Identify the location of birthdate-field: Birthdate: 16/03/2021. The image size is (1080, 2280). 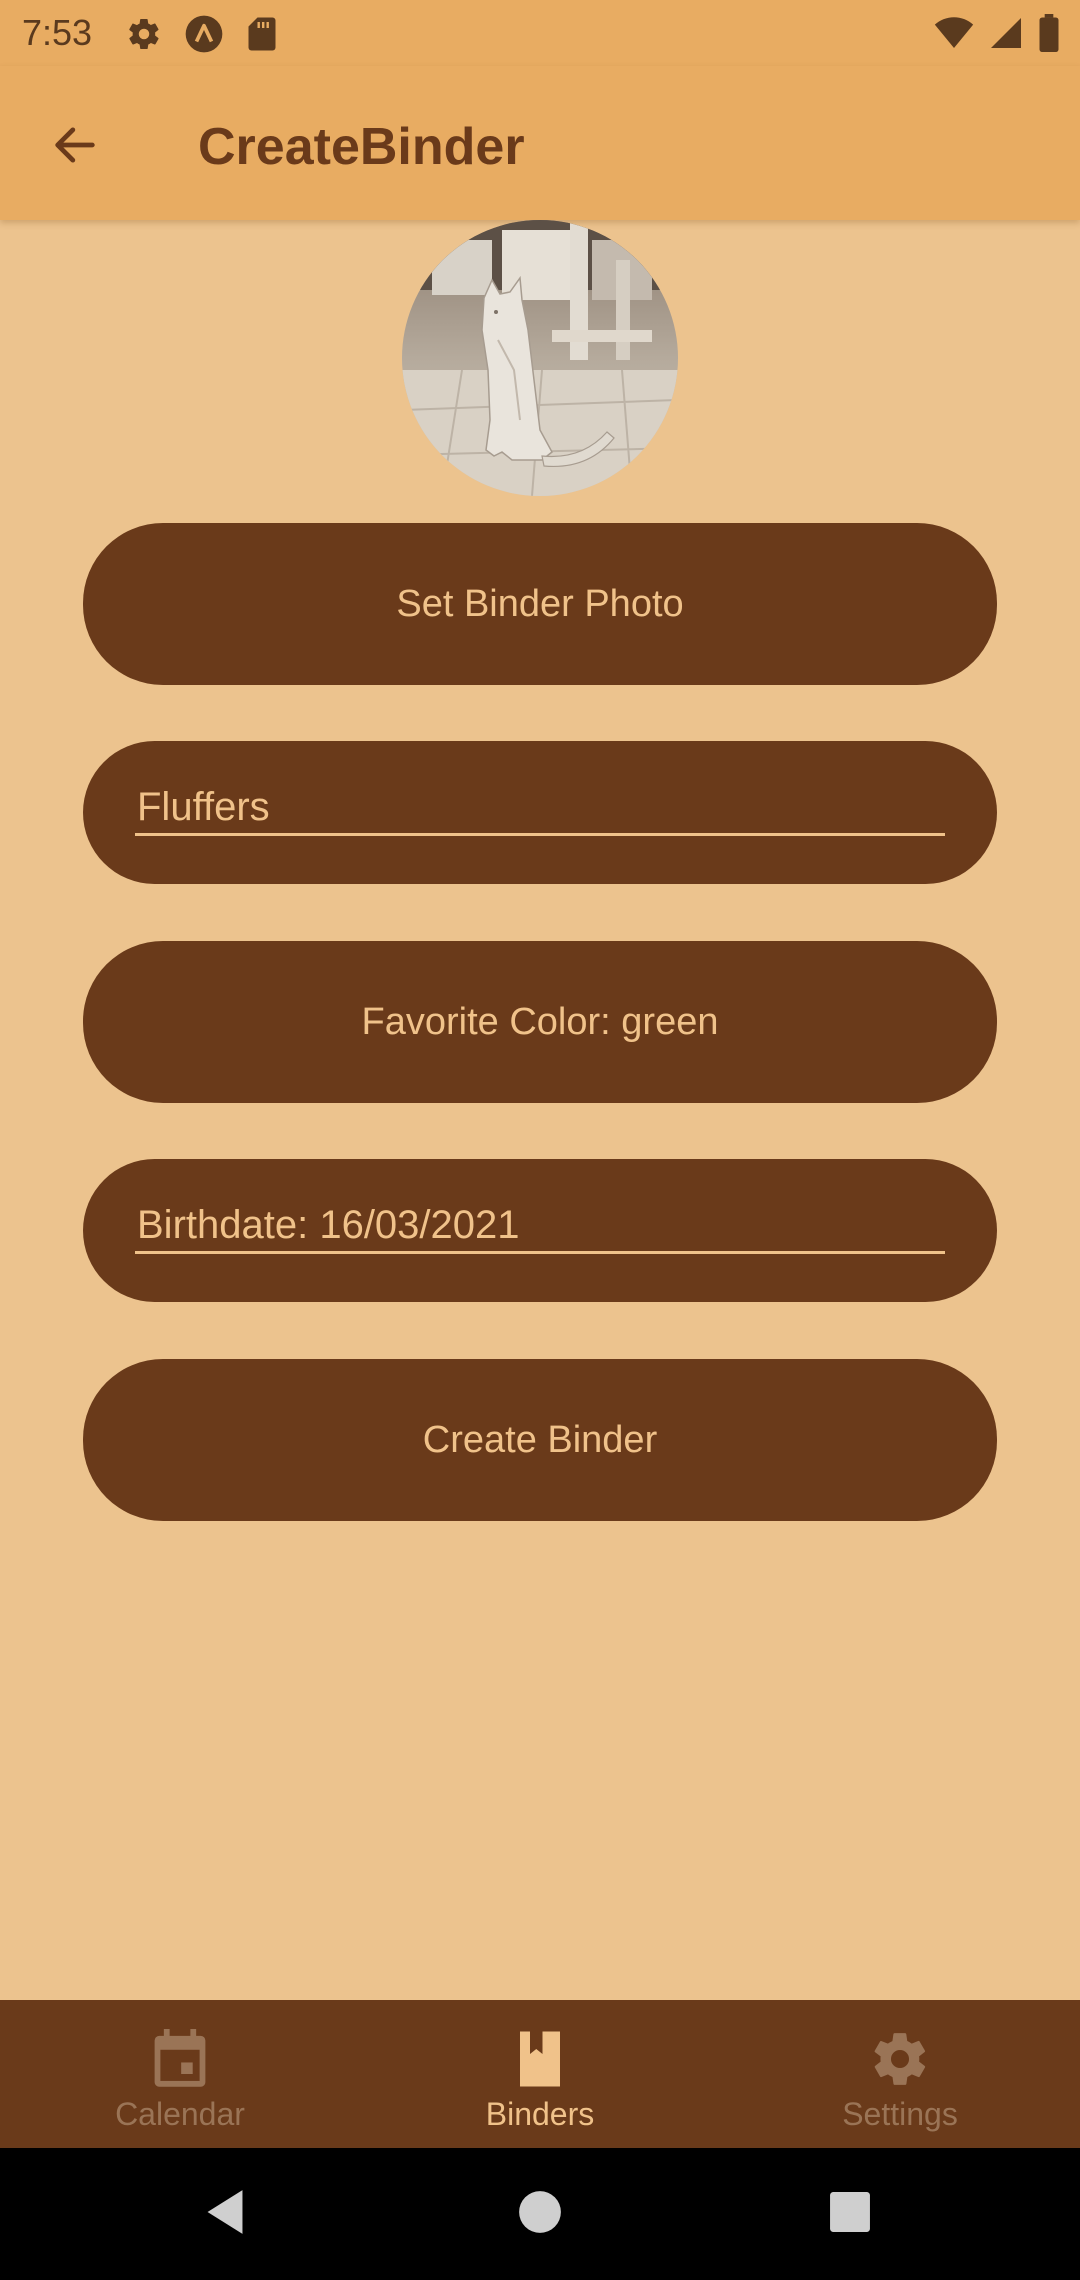
(540, 1230).